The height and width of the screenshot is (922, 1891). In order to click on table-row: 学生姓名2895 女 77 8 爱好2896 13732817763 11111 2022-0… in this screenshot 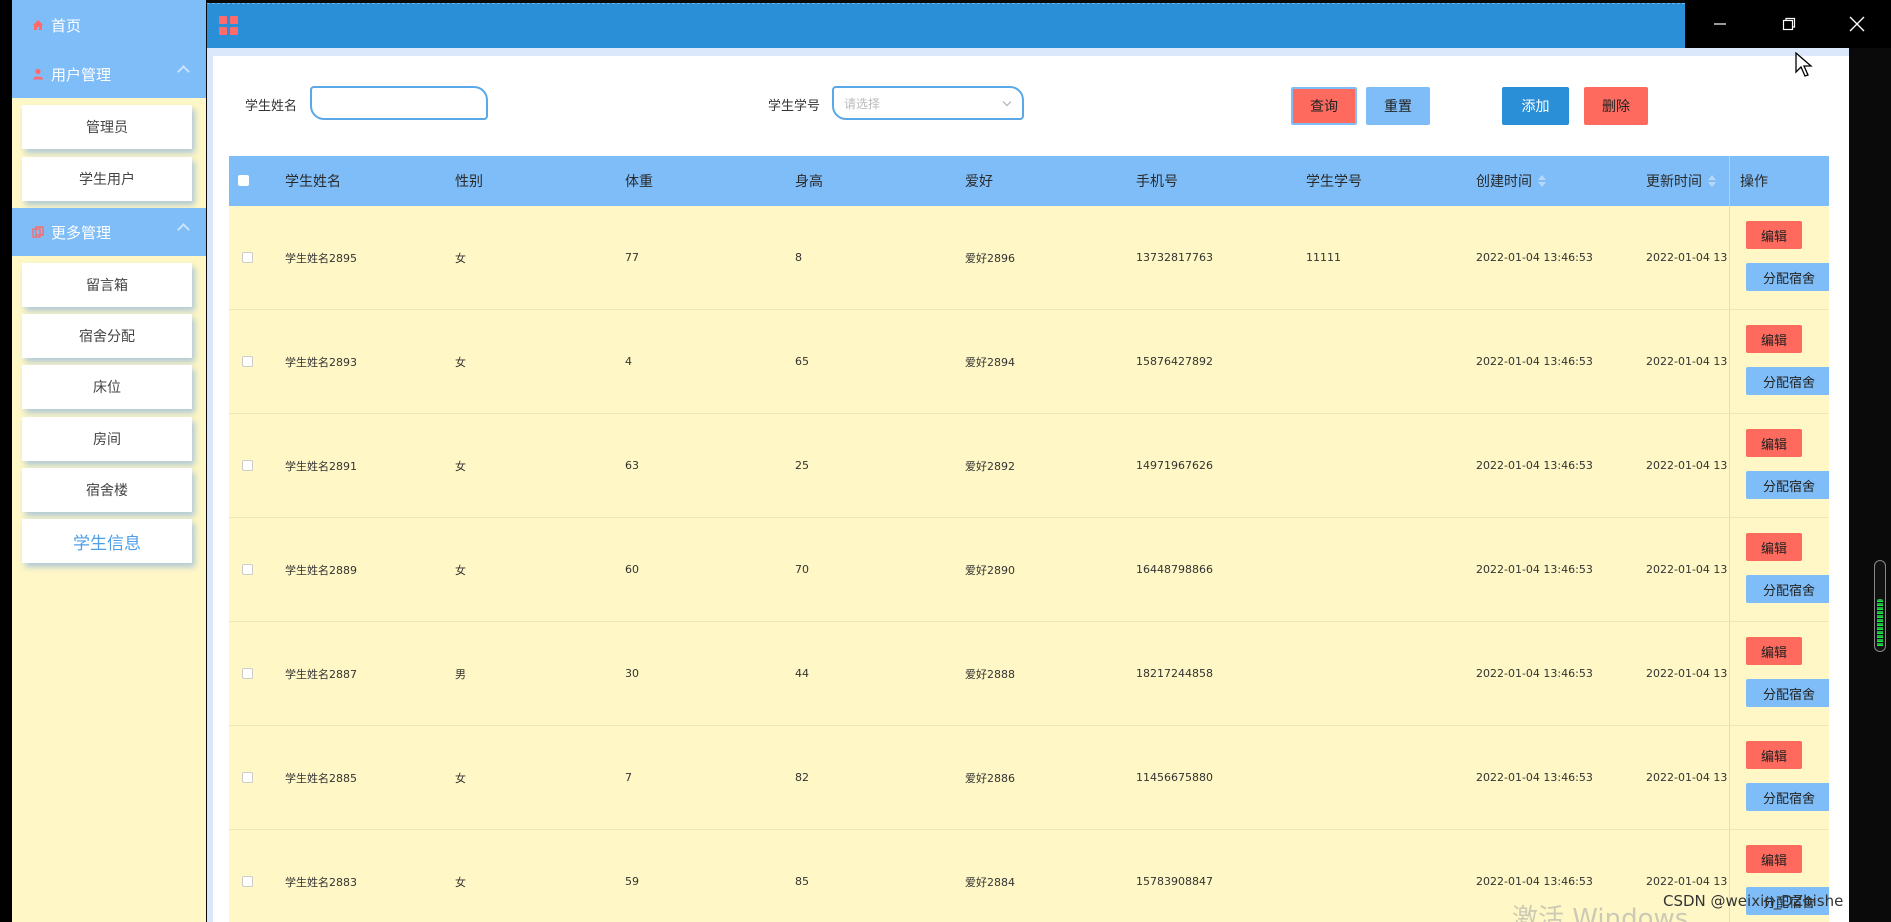, I will do `click(1029, 258)`.